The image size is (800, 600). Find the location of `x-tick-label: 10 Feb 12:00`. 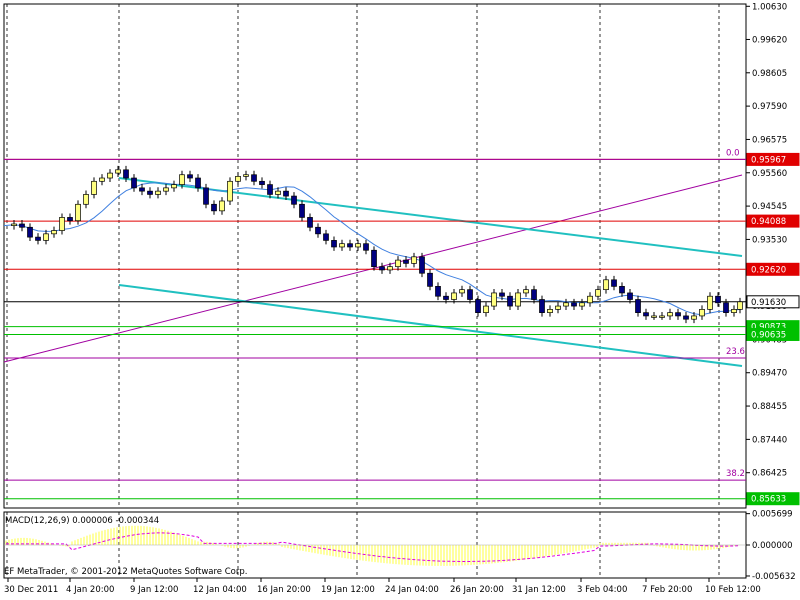

x-tick-label: 10 Feb 12:00 is located at coordinates (733, 590).